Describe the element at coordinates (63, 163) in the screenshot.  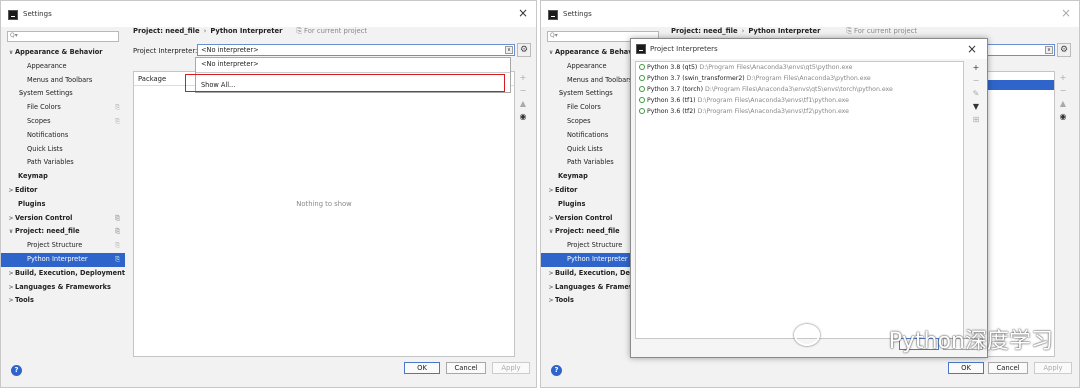
I see `sidebar-item-path-variables: Path Variables` at that location.